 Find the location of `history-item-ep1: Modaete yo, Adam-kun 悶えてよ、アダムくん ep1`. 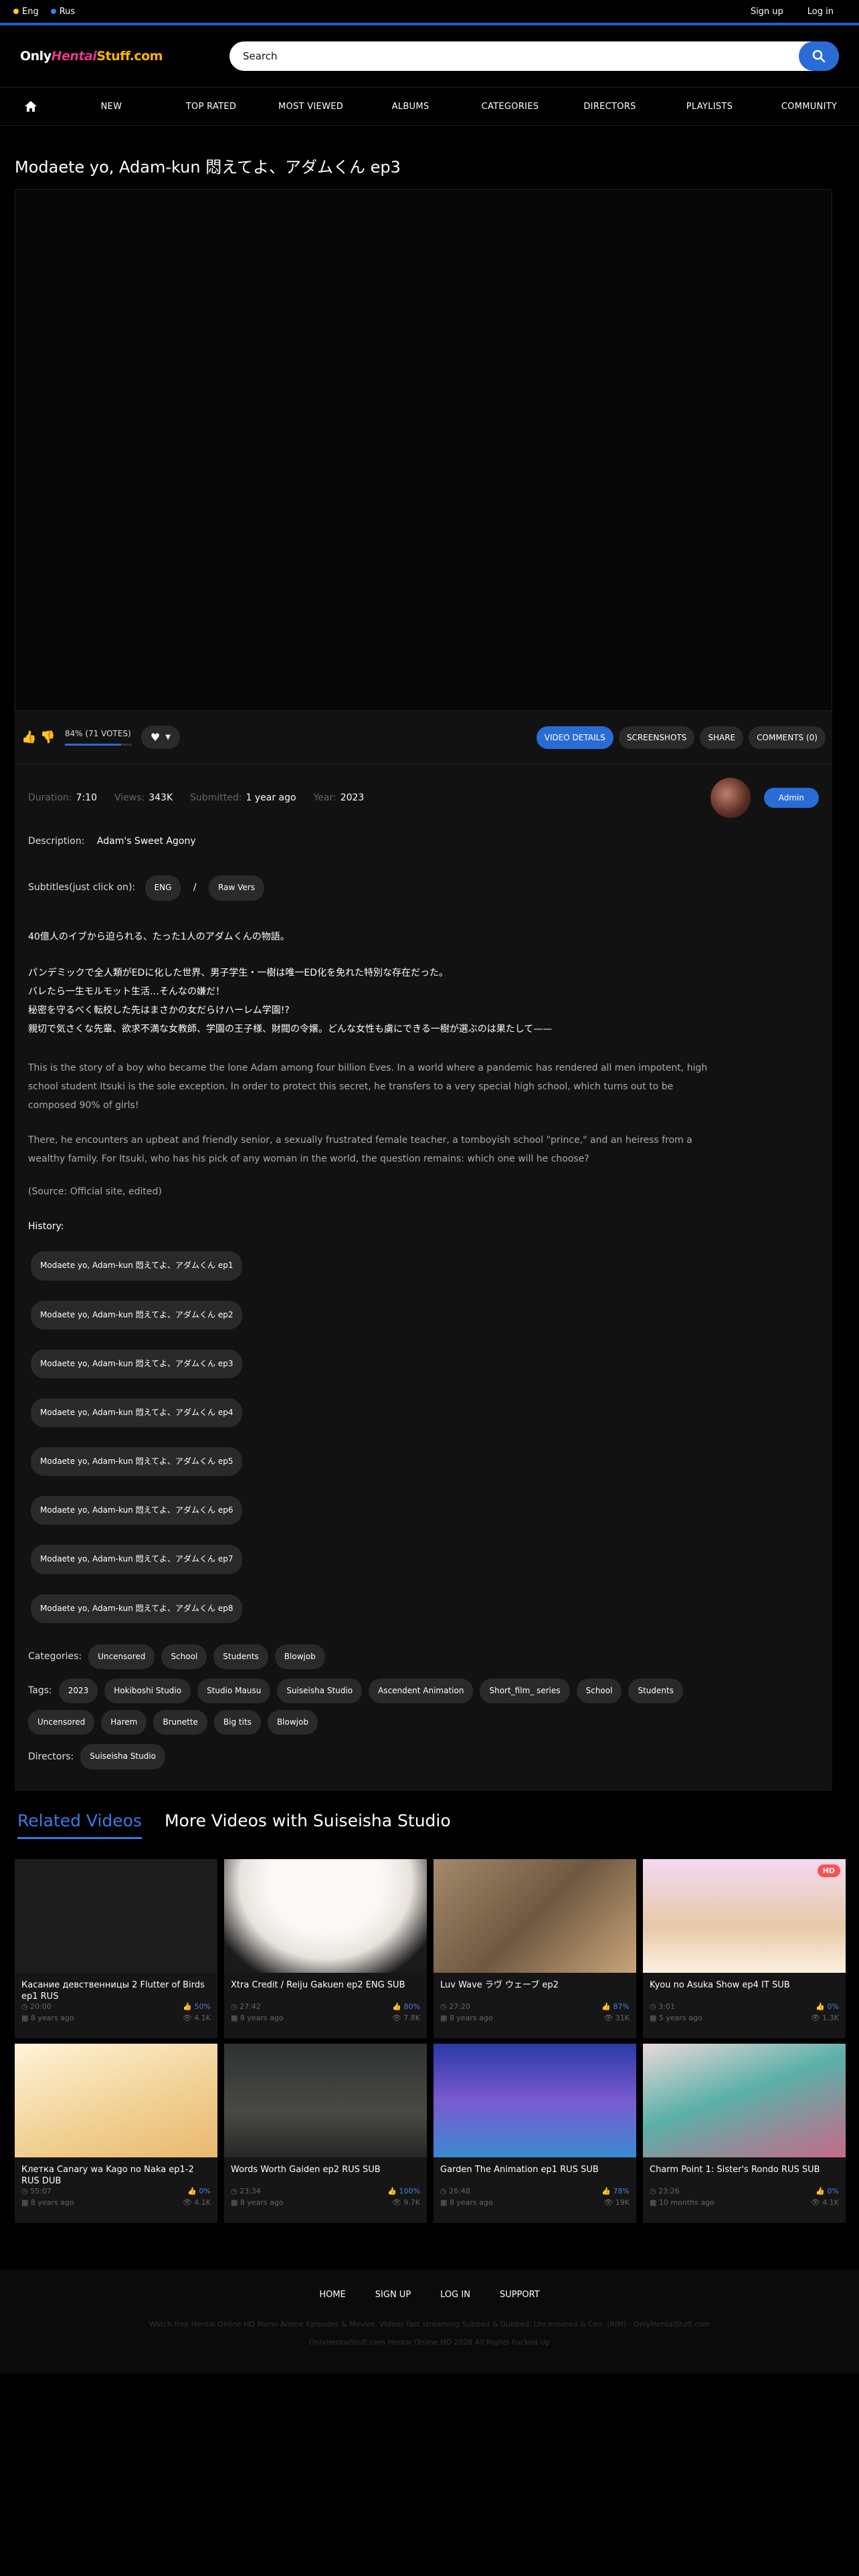

history-item-ep1: Modaete yo, Adam-kun 悶えてよ、アダムくん ep1 is located at coordinates (137, 1266).